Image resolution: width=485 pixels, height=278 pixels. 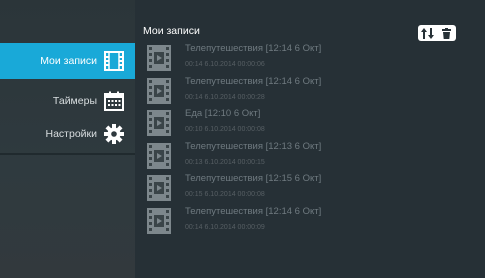 I want to click on page-title: Мои записи, so click(x=171, y=31).